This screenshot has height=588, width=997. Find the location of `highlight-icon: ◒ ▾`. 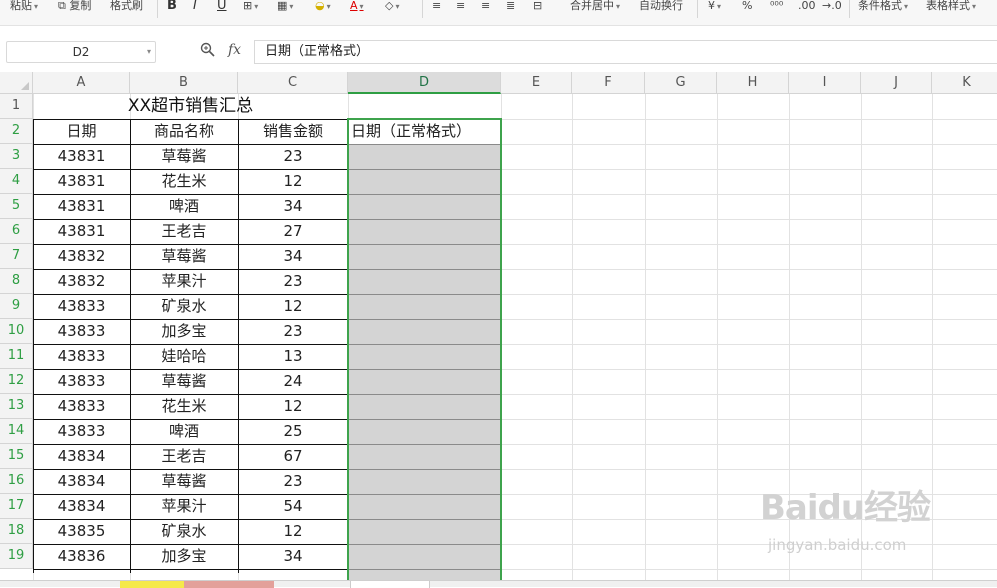

highlight-icon: ◒ ▾ is located at coordinates (323, 7).